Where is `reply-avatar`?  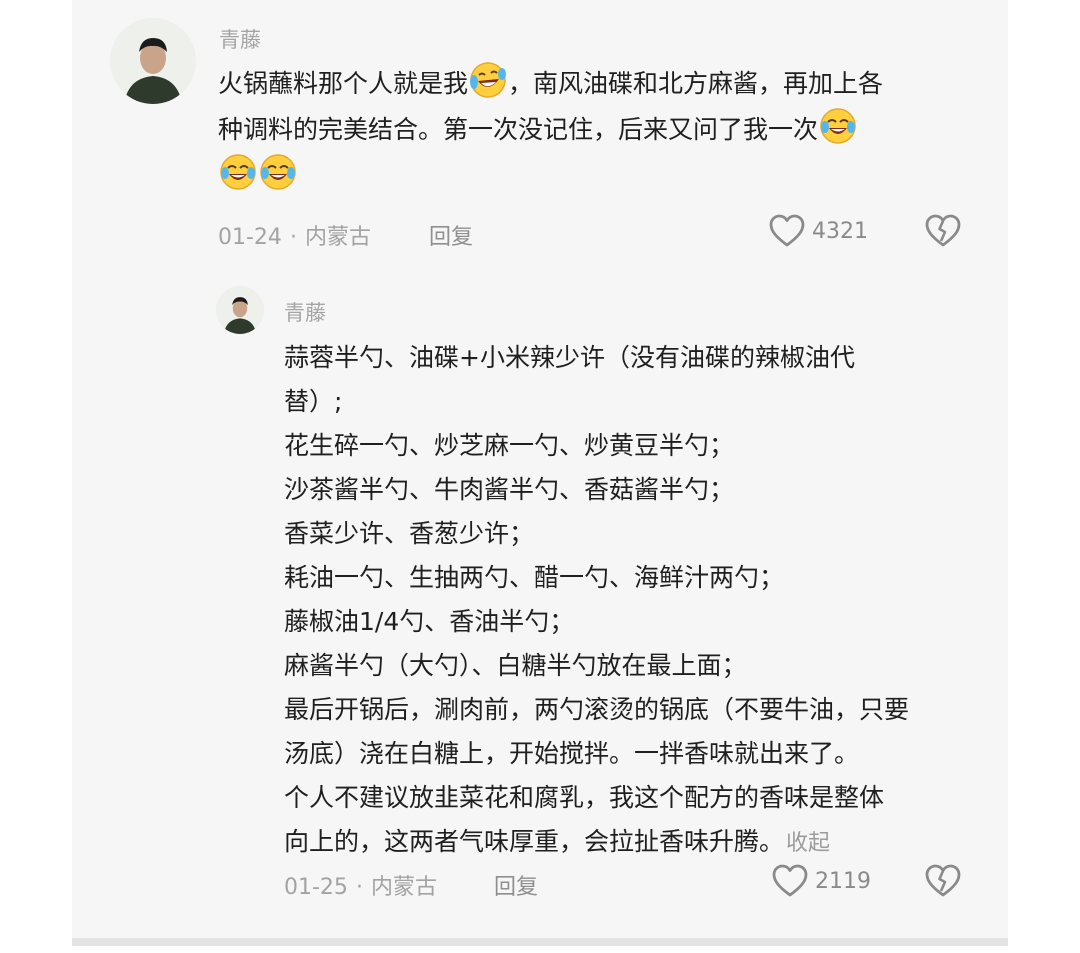 reply-avatar is located at coordinates (240, 310).